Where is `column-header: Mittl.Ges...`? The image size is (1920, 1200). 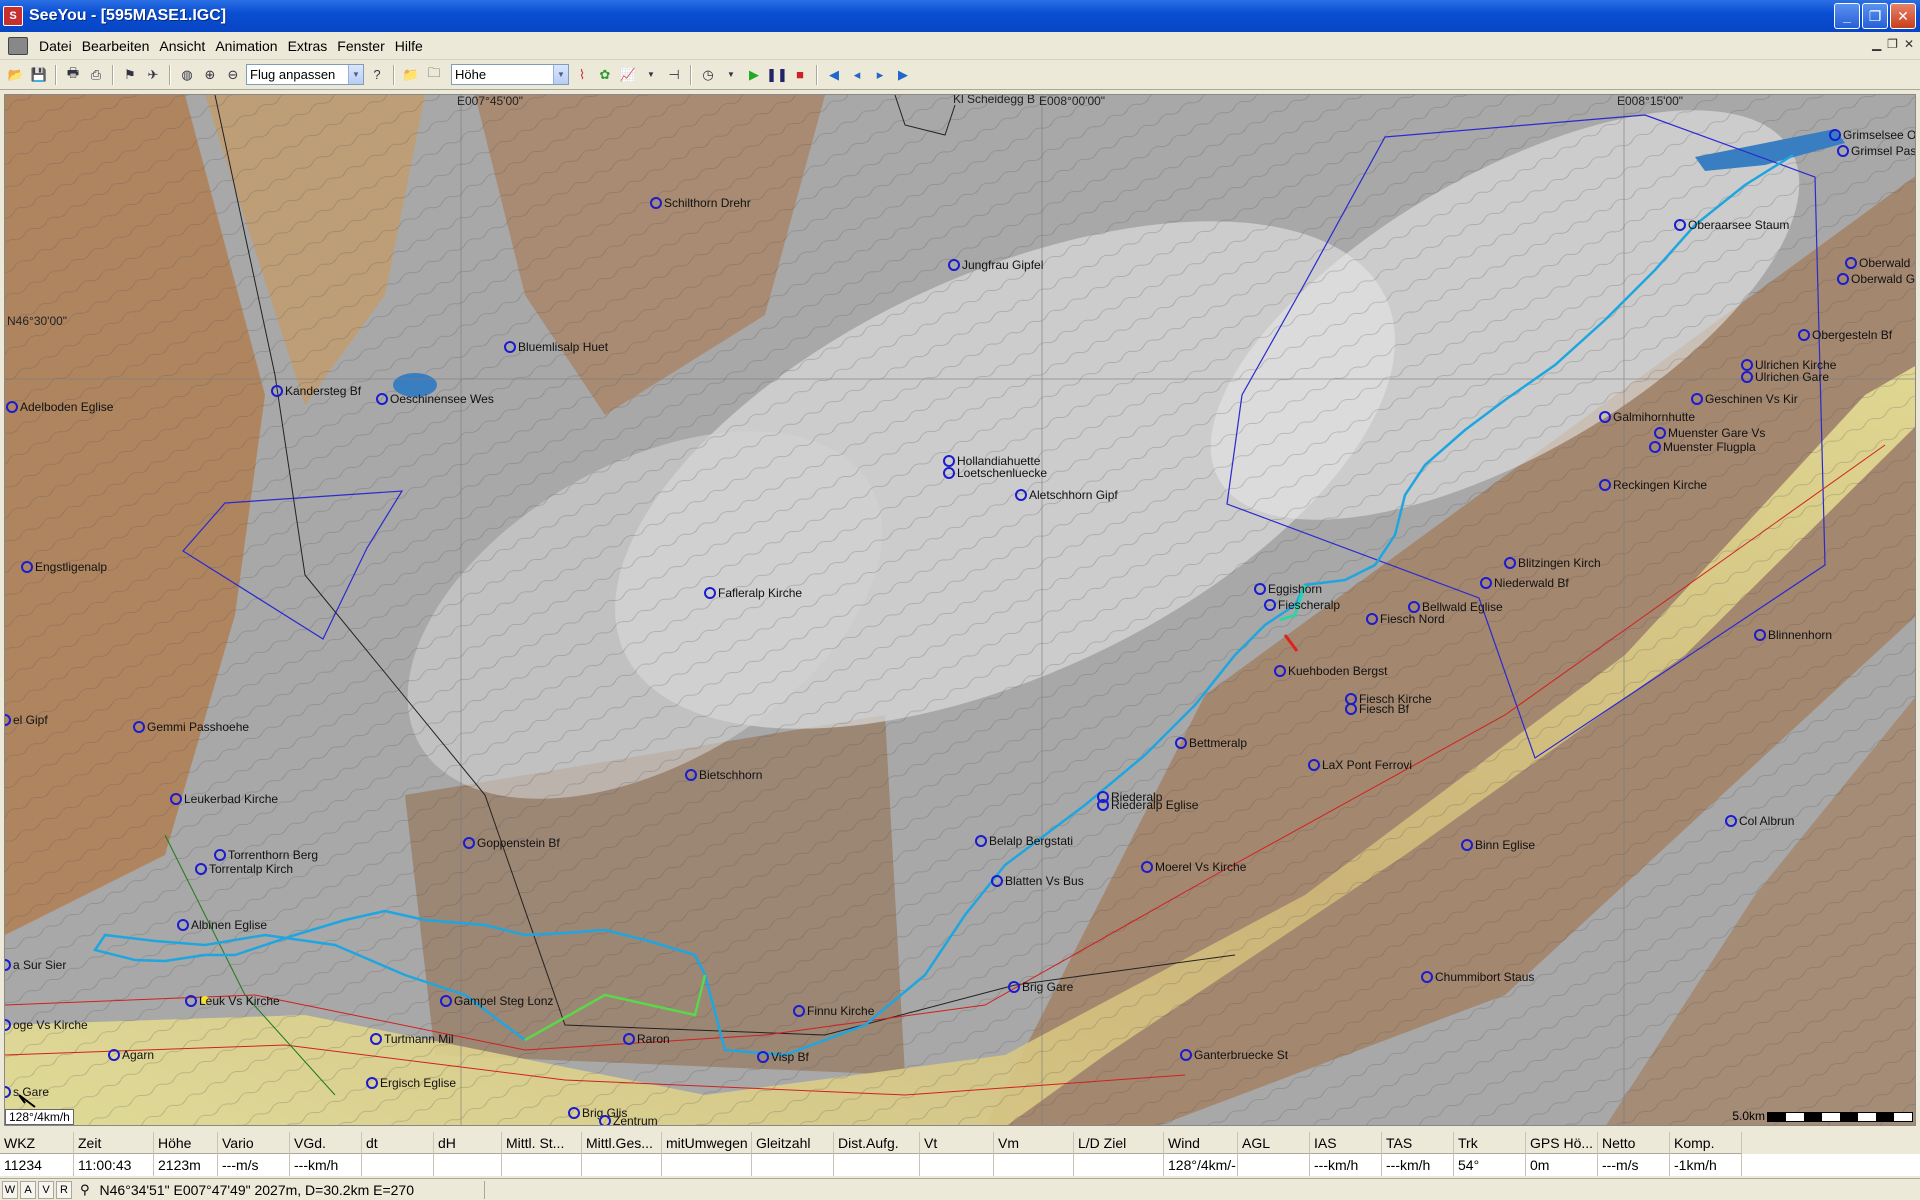 column-header: Mittl.Ges... is located at coordinates (622, 1143).